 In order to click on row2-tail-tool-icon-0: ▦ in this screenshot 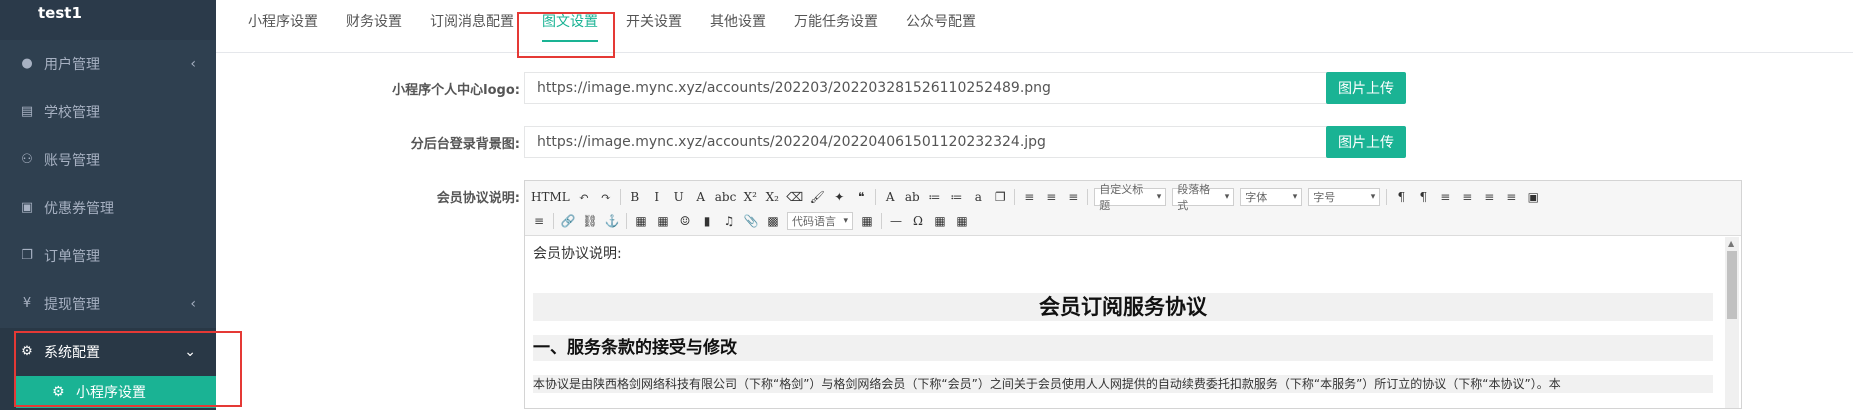, I will do `click(867, 221)`.